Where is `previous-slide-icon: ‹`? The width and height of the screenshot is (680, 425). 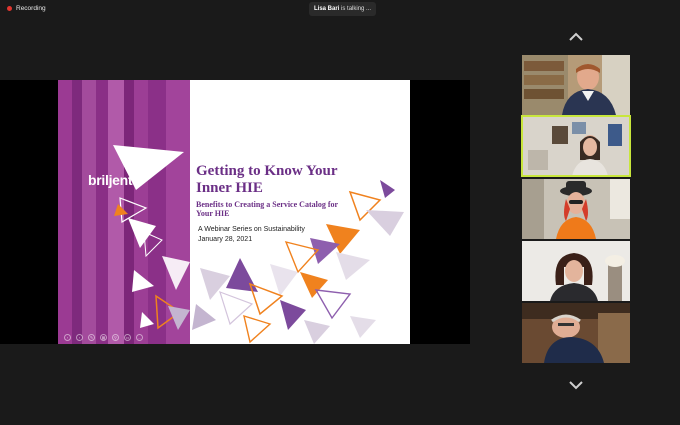
previous-slide-icon: ‹ is located at coordinates (67, 337).